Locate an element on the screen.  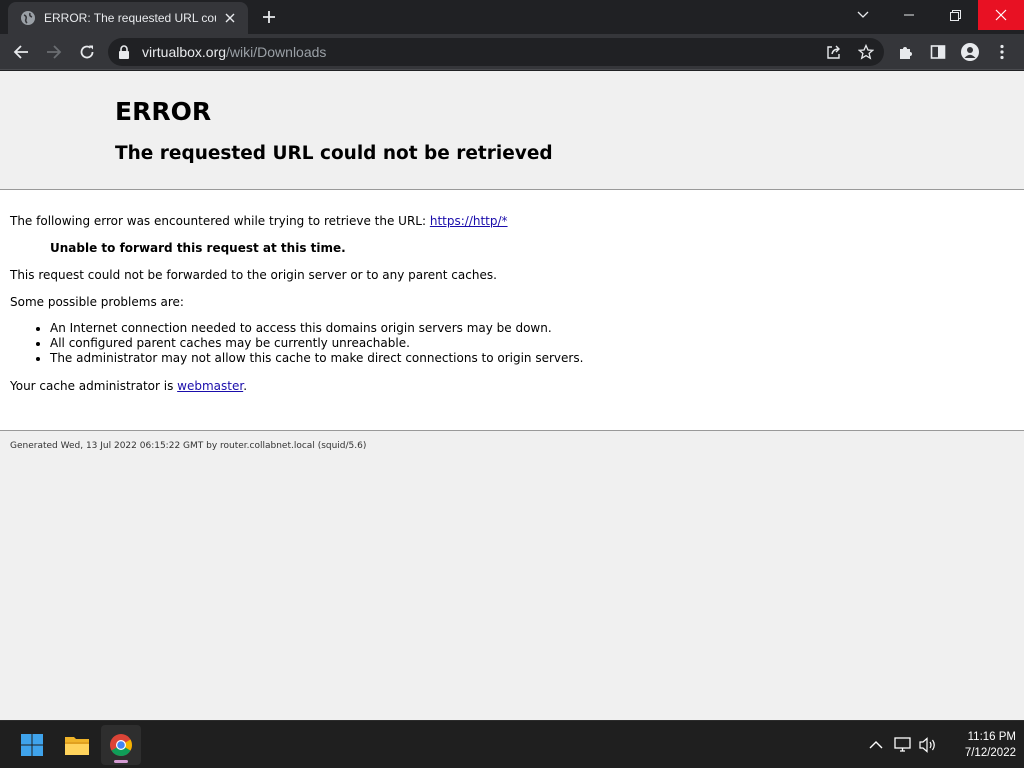
taskbar: 11:16 PM 7/12/2022 is located at coordinates (512, 744).